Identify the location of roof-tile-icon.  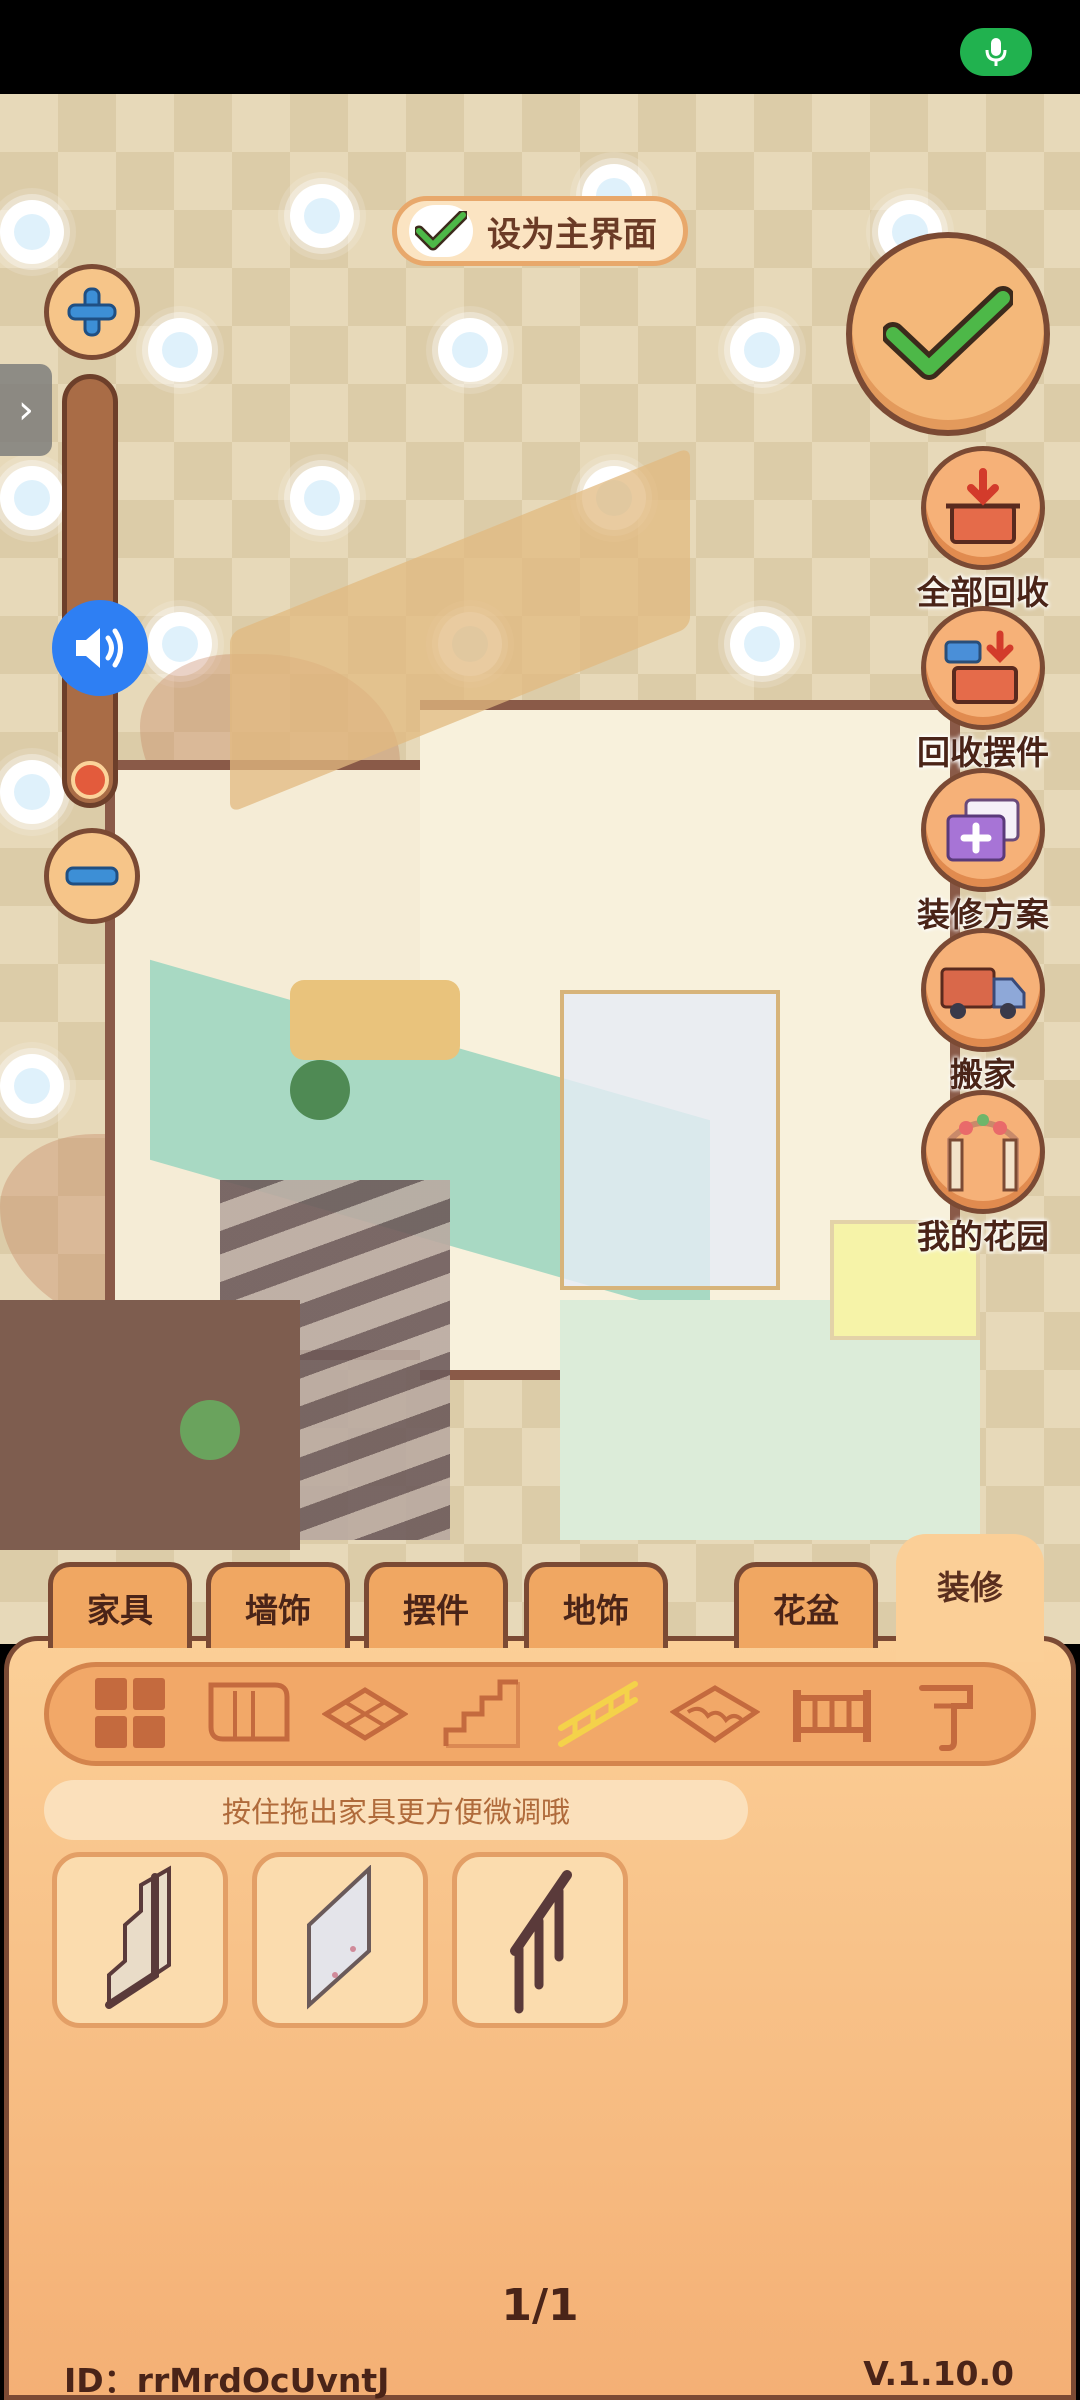
(715, 1714).